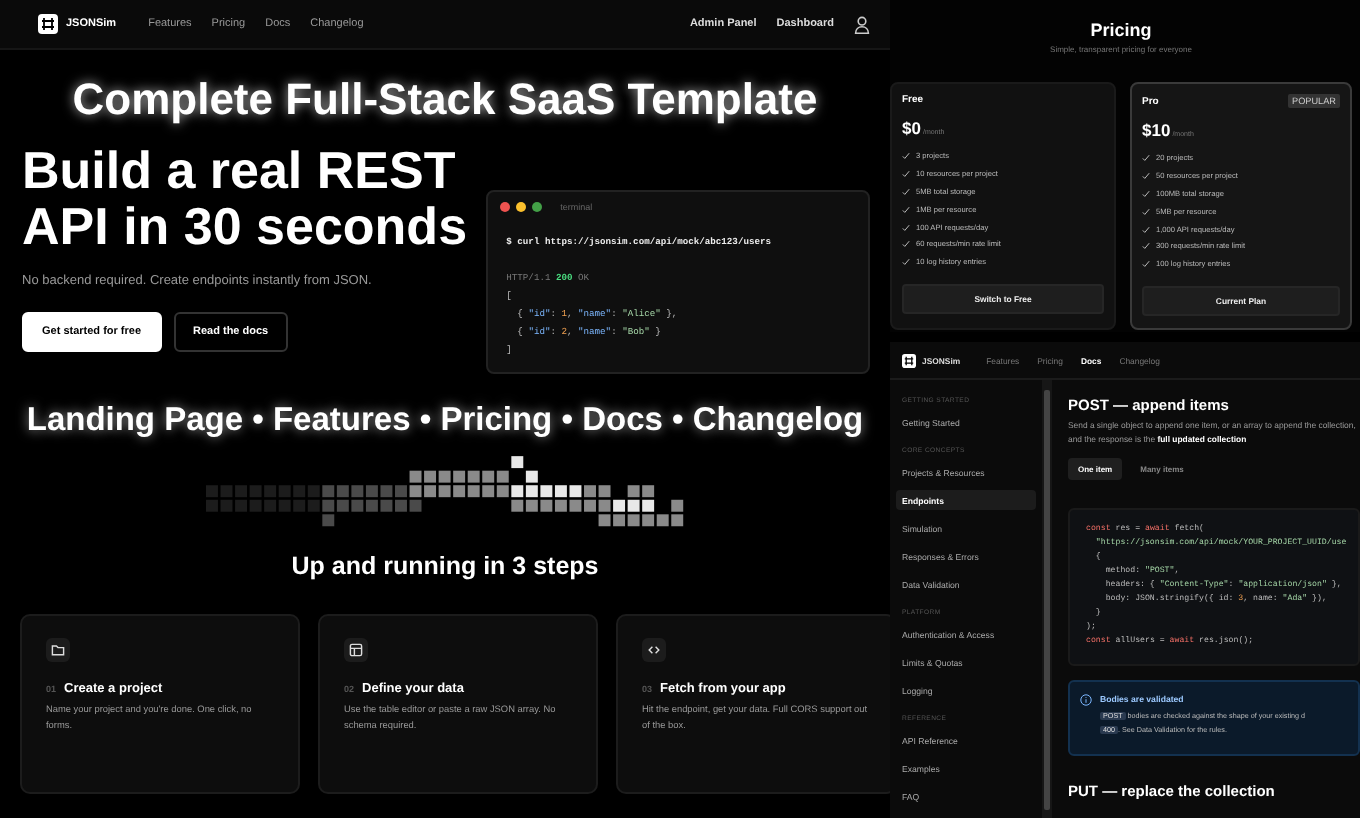 The image size is (1360, 818). I want to click on plan-price: $0, so click(911, 128).